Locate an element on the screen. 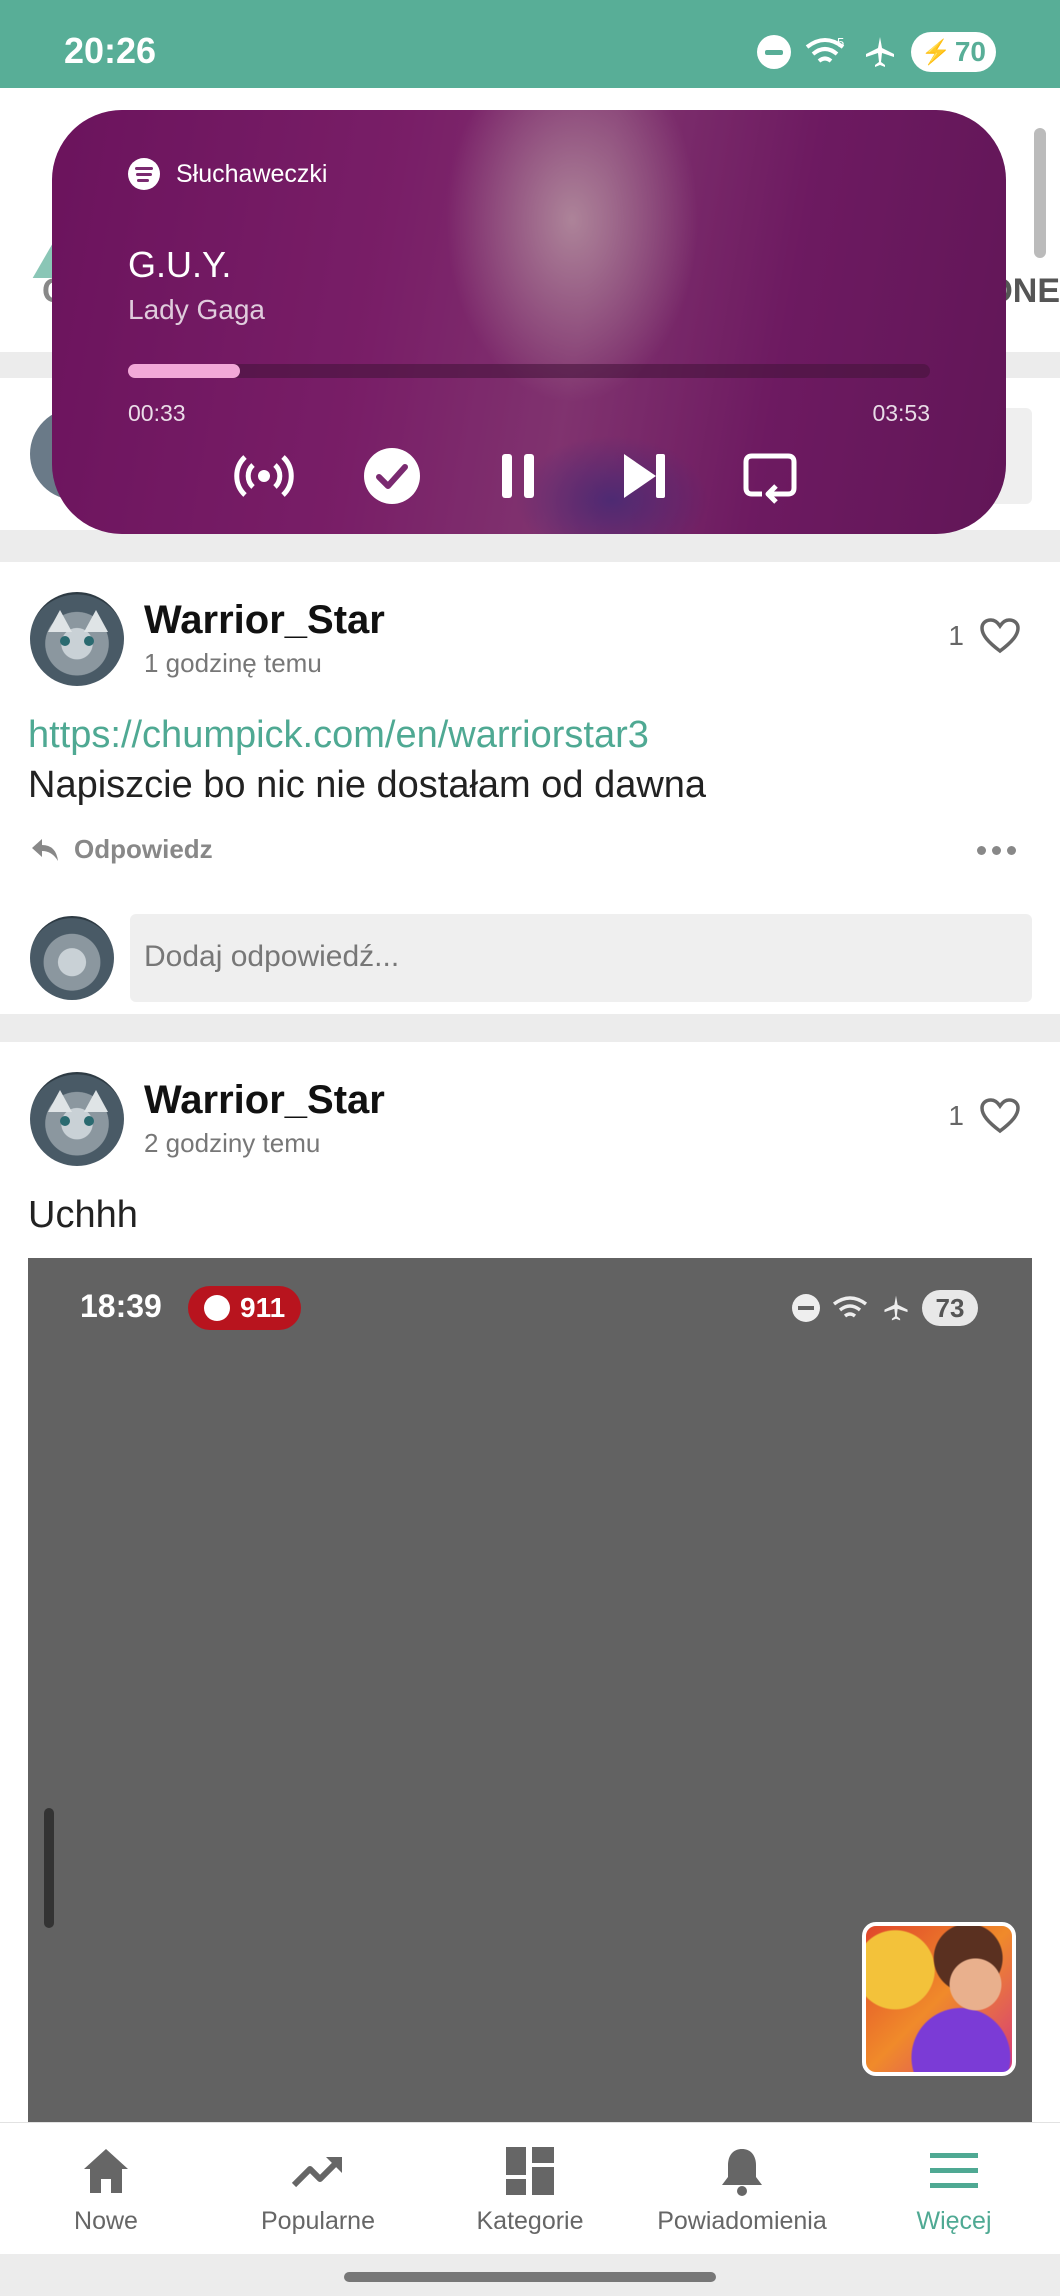  reply-button: Odpowiedz is located at coordinates (121, 849).